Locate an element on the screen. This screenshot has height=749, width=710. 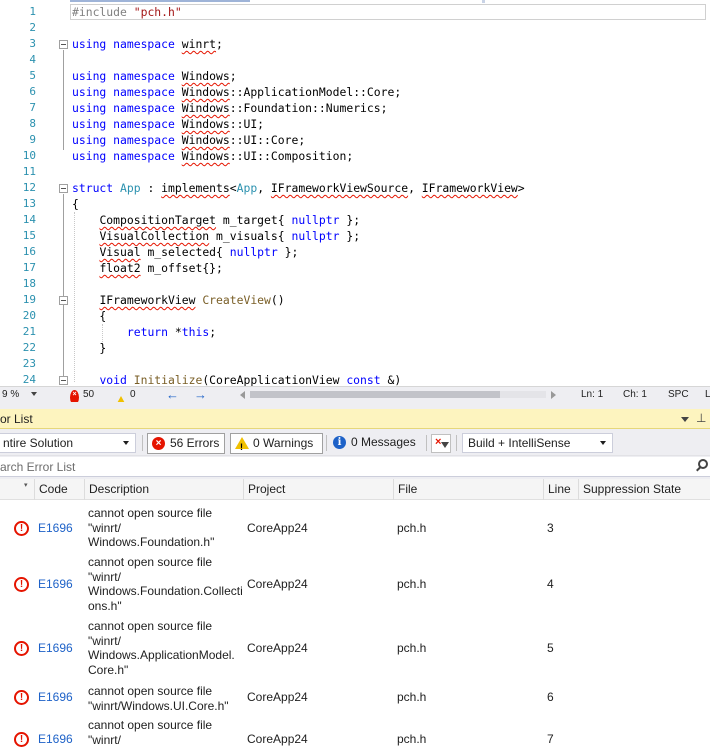
column-header-suppression-state: Suppression State is located at coordinates (644, 489).